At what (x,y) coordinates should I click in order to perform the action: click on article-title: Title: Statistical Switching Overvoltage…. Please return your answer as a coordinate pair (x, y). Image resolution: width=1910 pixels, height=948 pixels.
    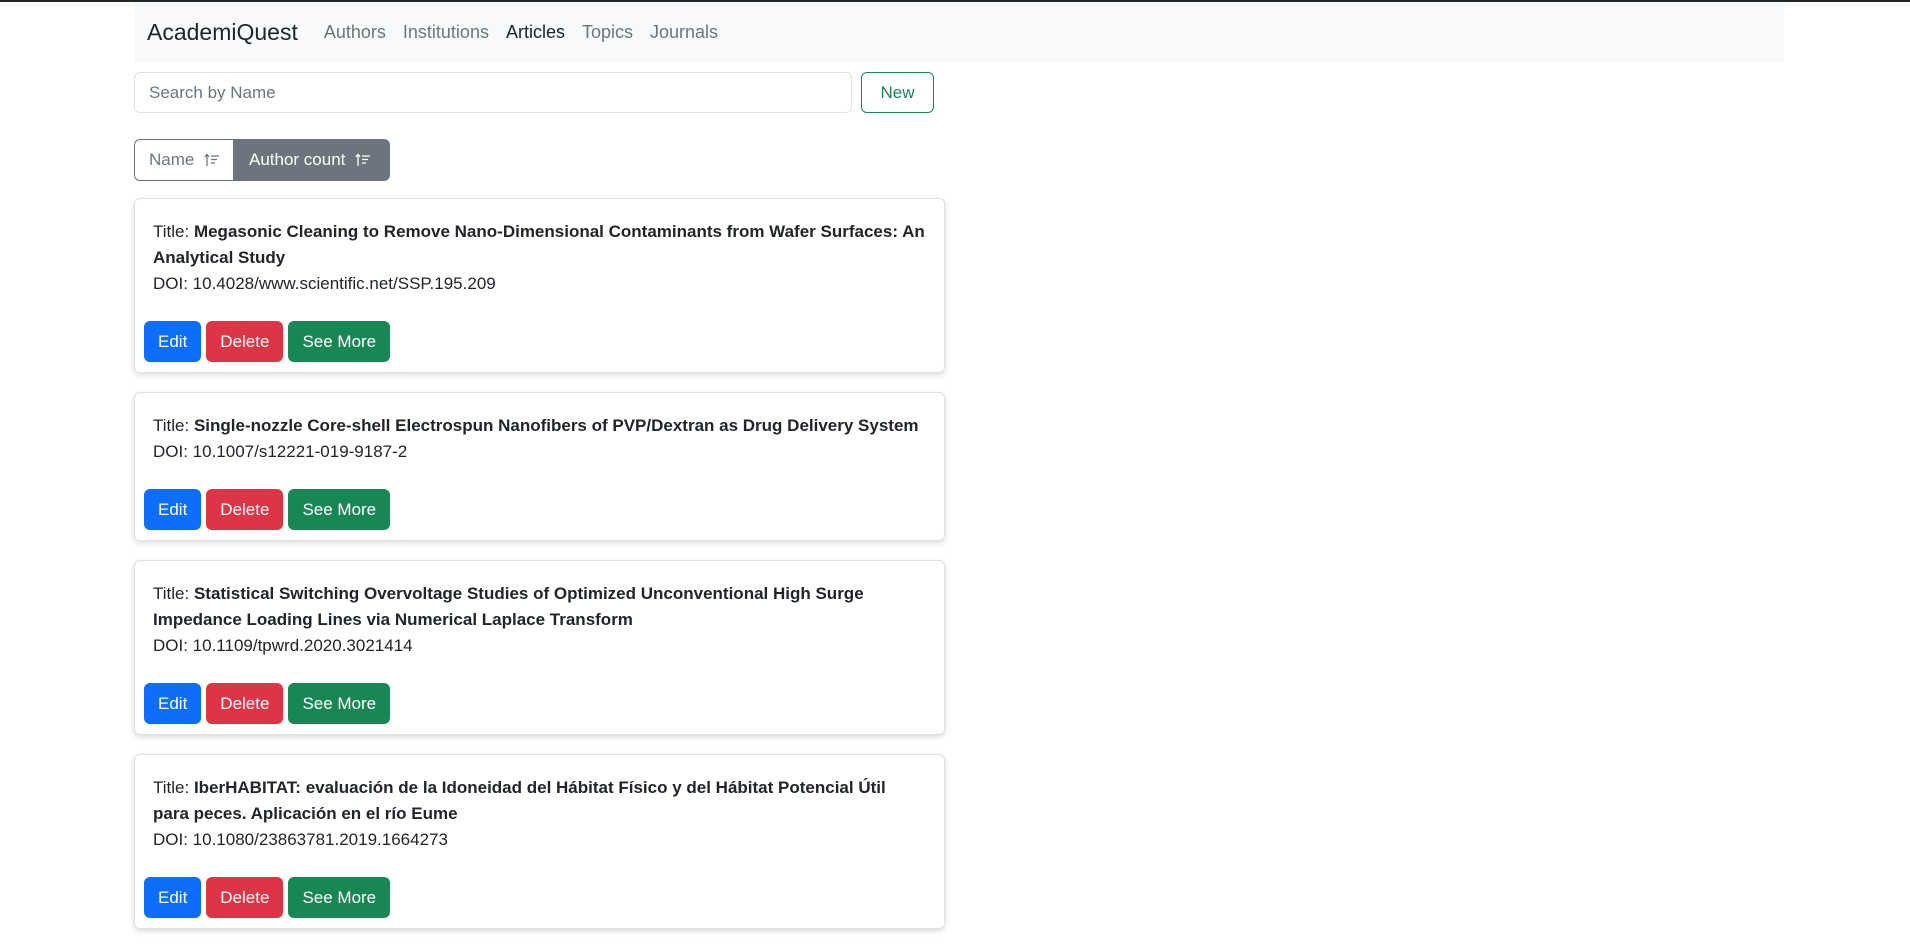
    Looking at the image, I should click on (539, 607).